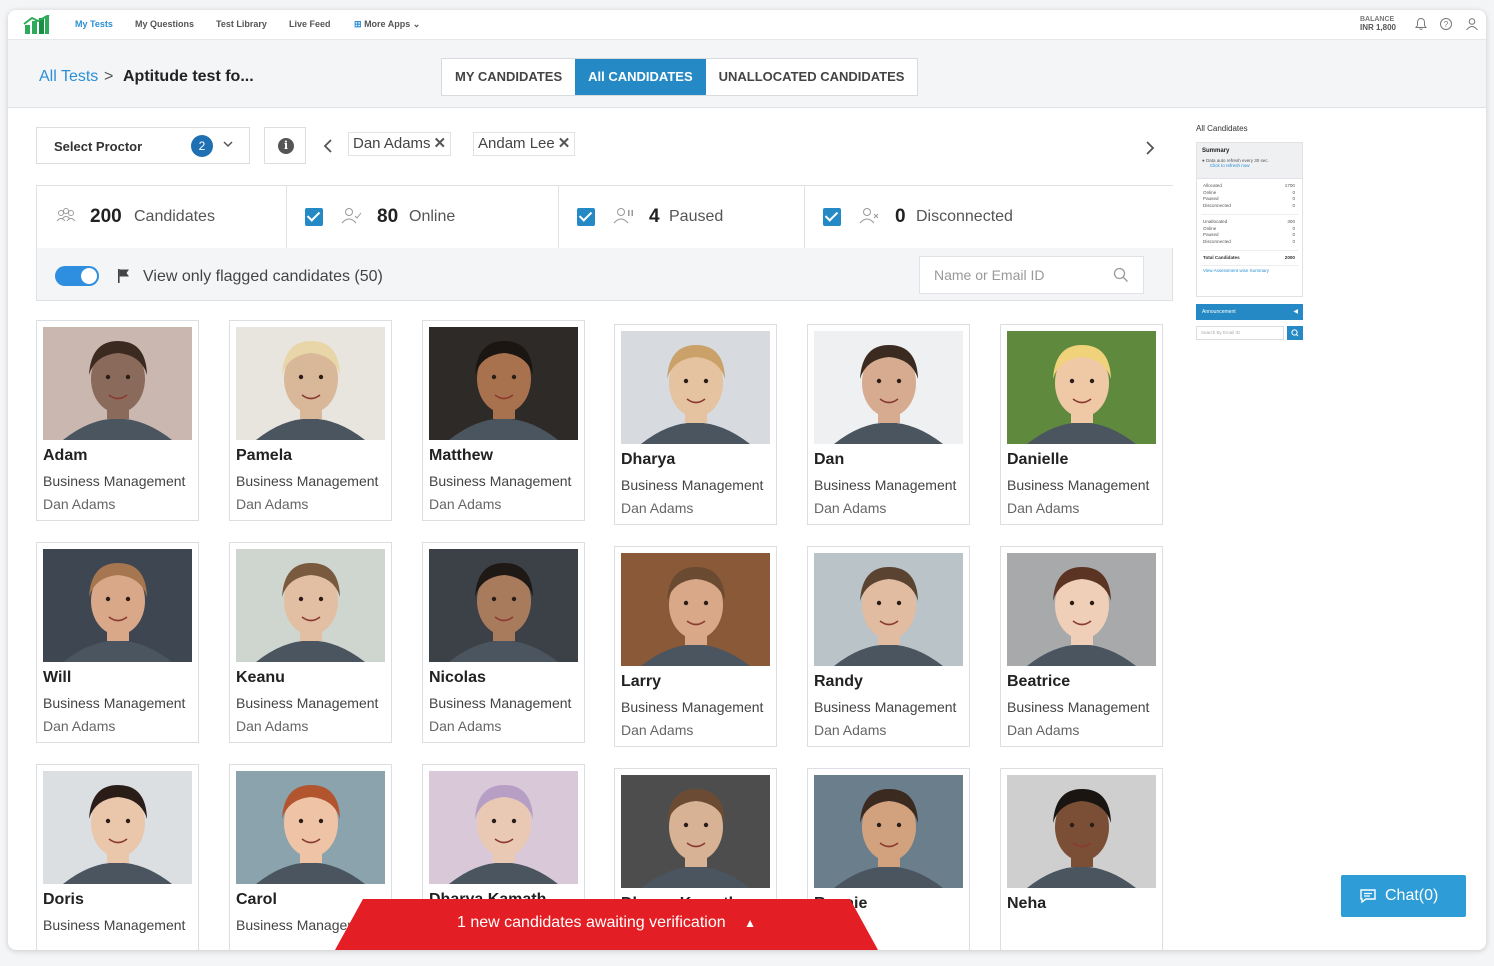  Describe the element at coordinates (832, 217) in the screenshot. I see `disconnected-checkbox` at that location.